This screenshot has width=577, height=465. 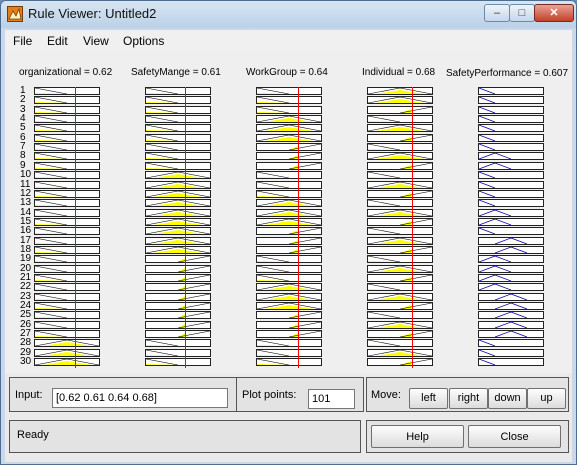 What do you see at coordinates (522, 13) in the screenshot?
I see `maximize-button: □` at bounding box center [522, 13].